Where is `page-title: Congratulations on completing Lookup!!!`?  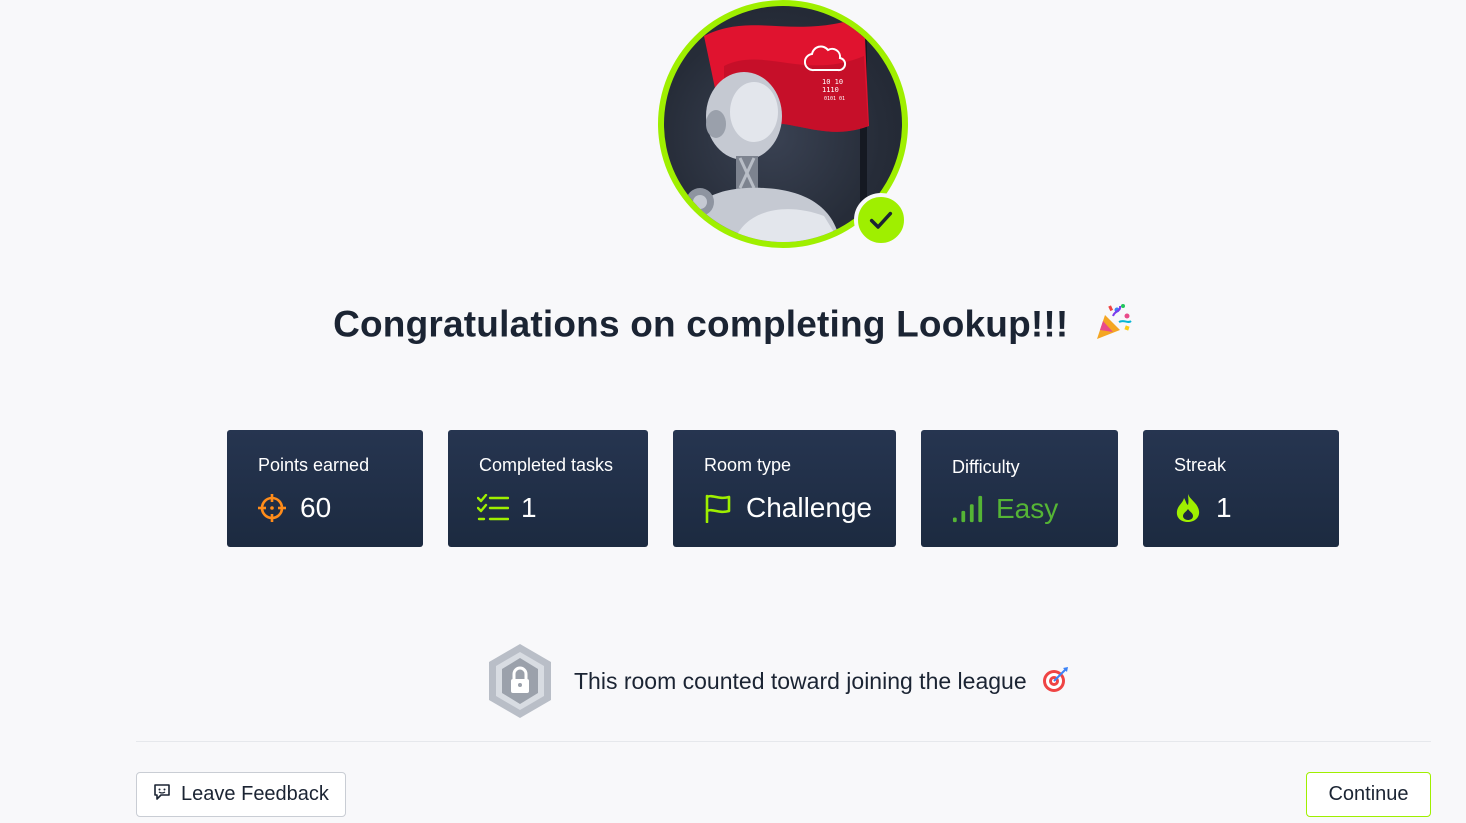 page-title: Congratulations on completing Lookup!!! is located at coordinates (733, 326).